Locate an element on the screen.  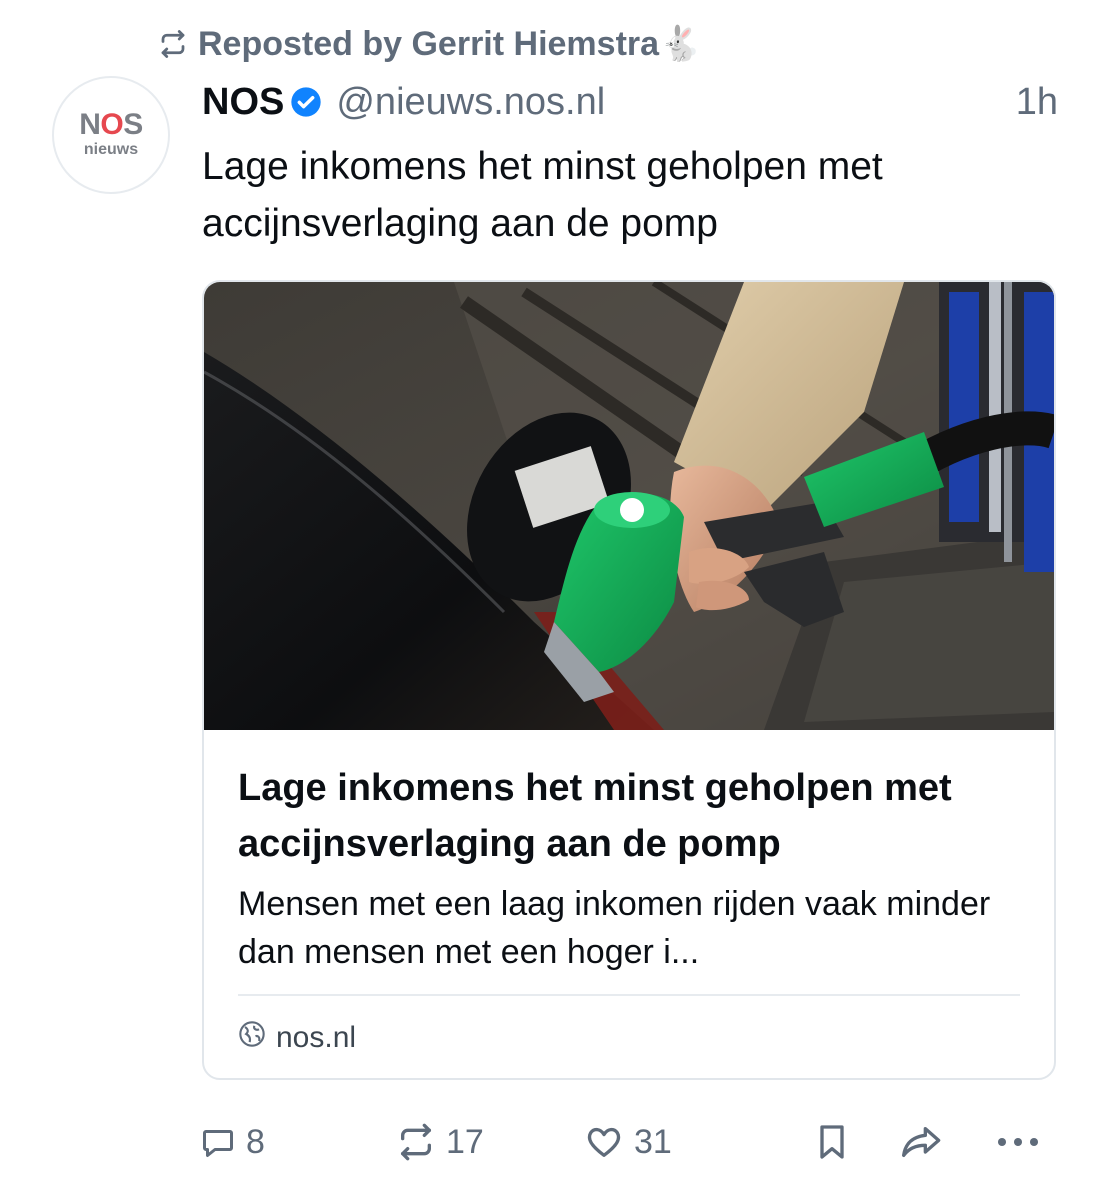
bookmark-button is located at coordinates (832, 1142).